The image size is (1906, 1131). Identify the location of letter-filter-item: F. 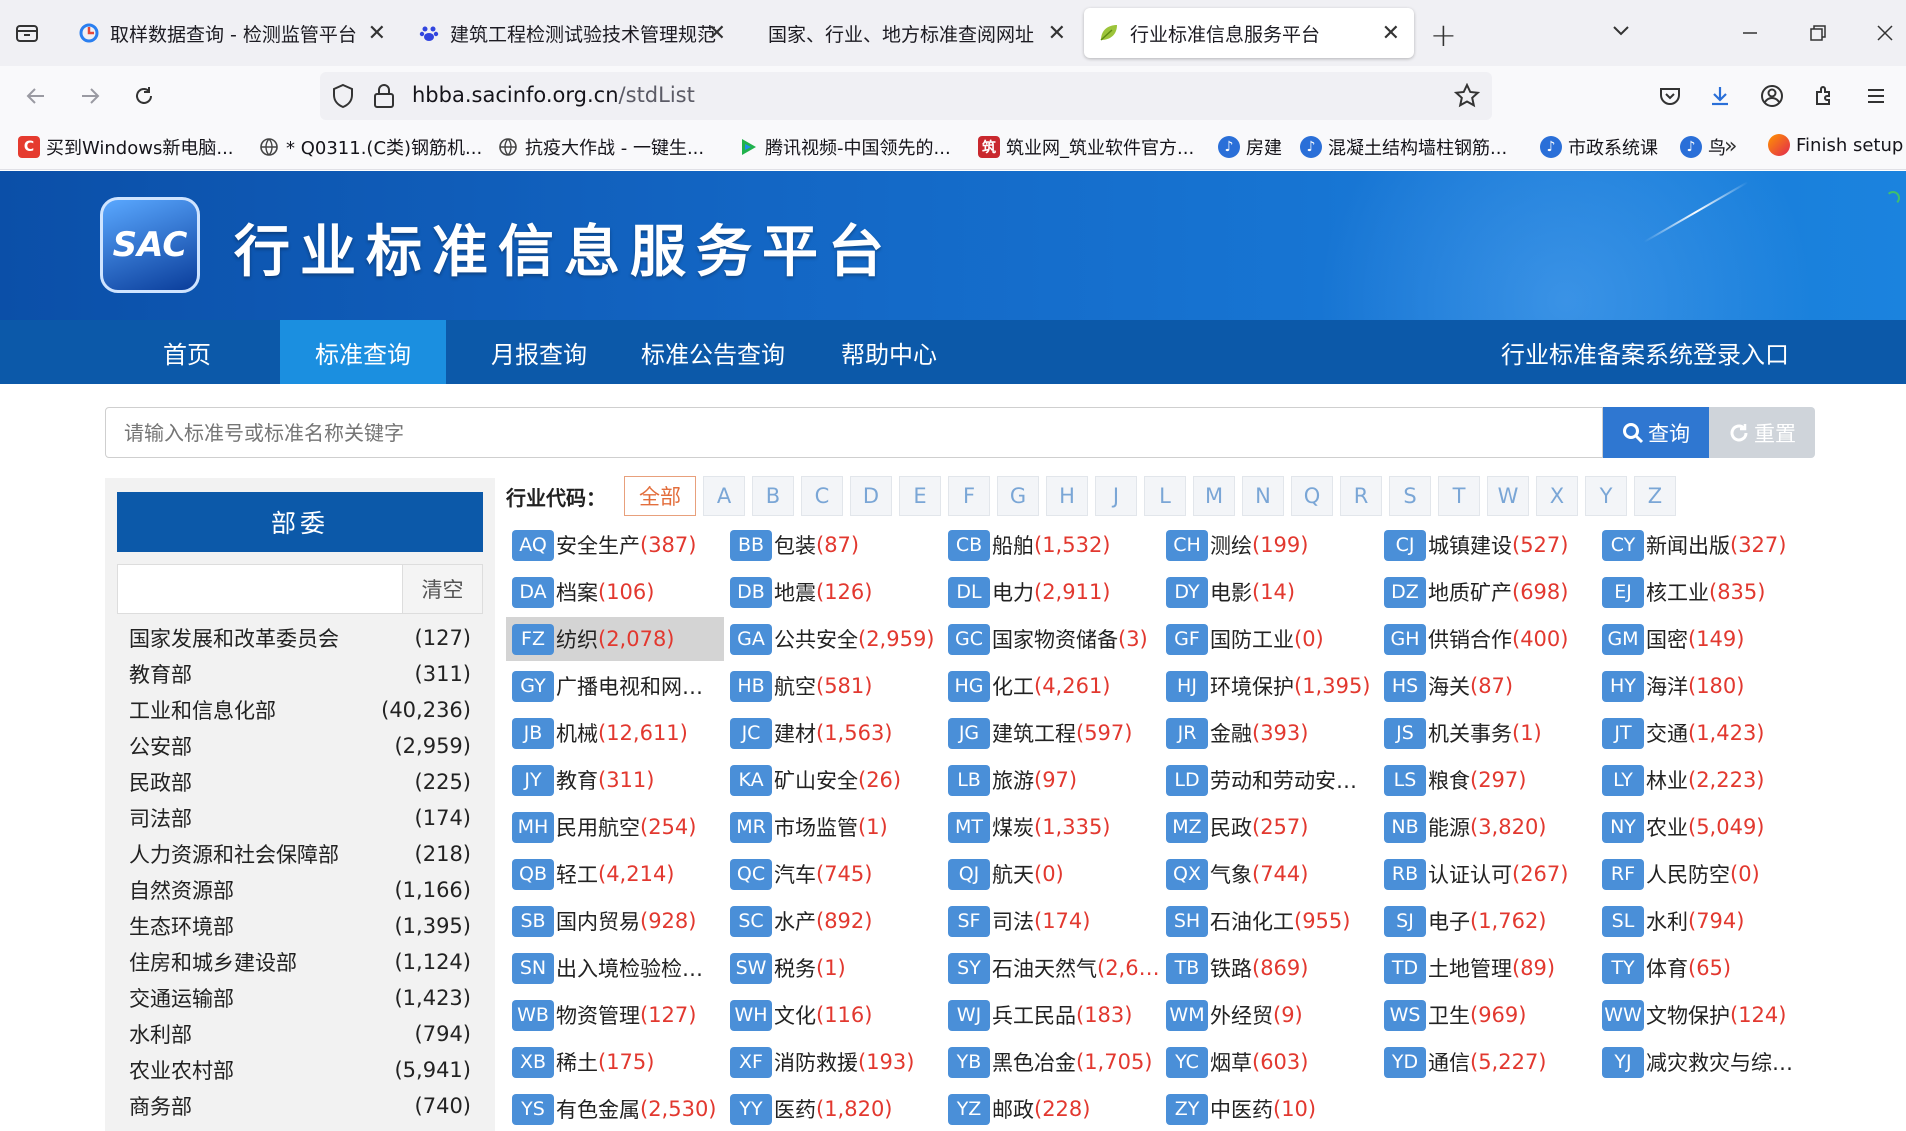
(969, 496).